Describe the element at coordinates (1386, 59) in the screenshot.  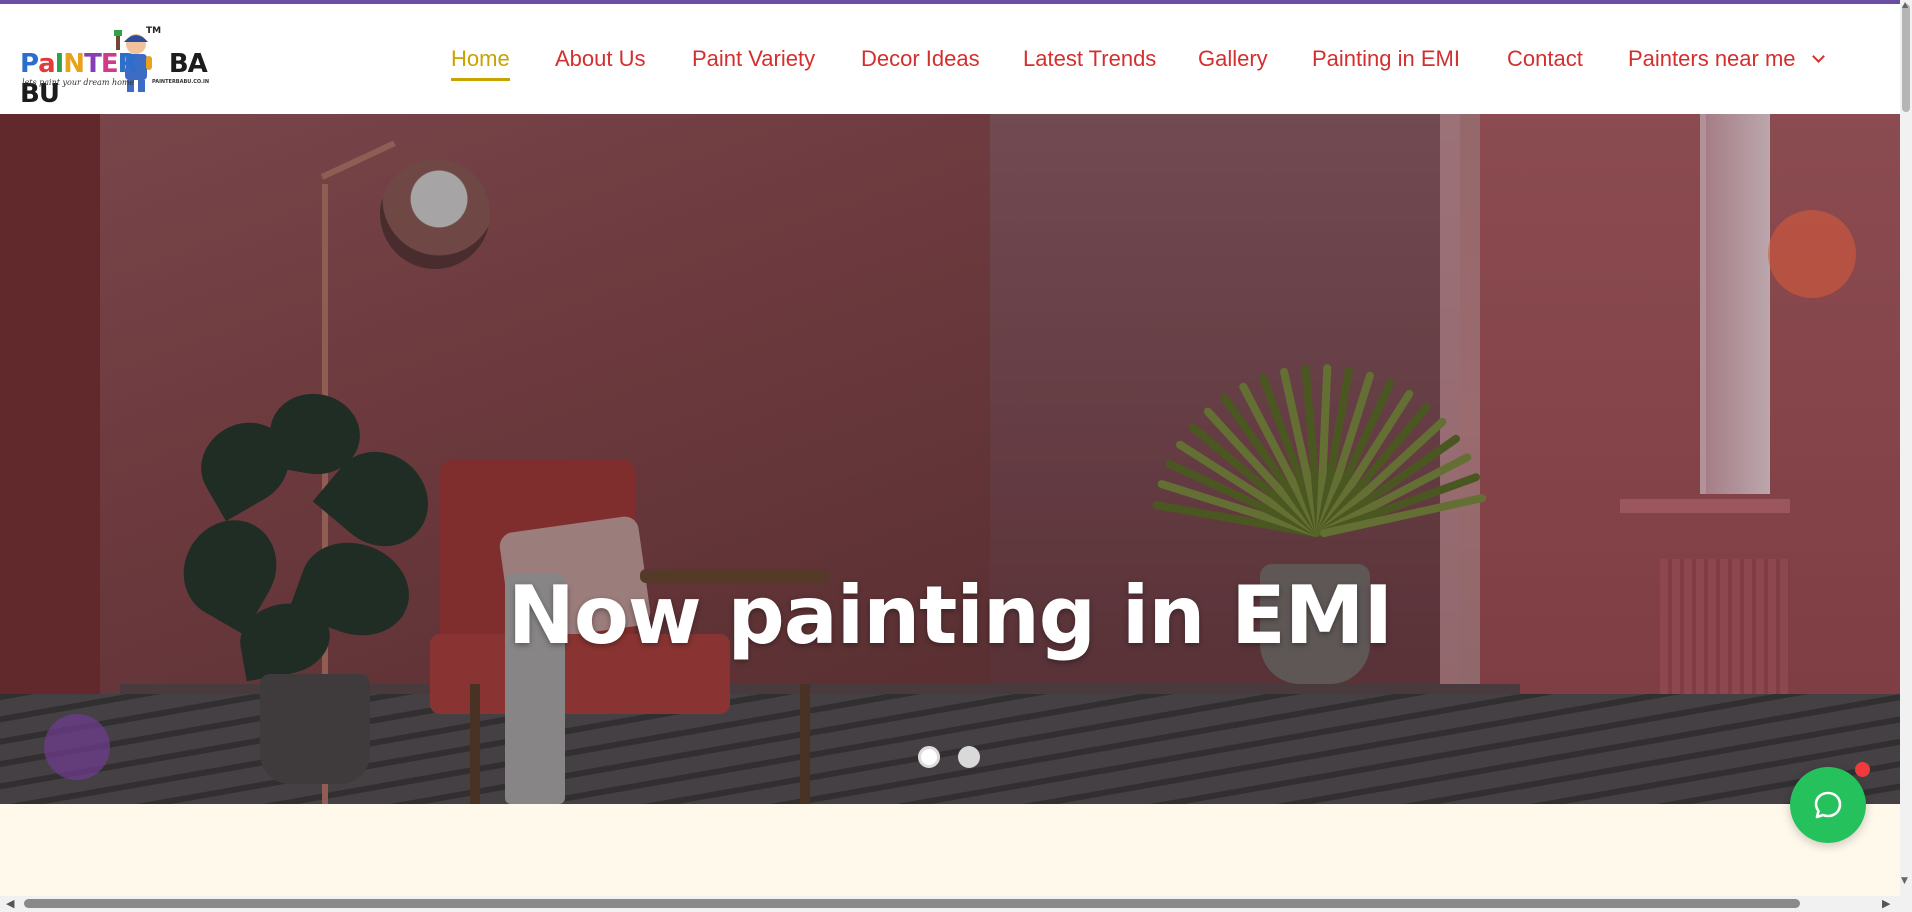
I see `nav-item-painting-in-emi: Painting in EMI` at that location.